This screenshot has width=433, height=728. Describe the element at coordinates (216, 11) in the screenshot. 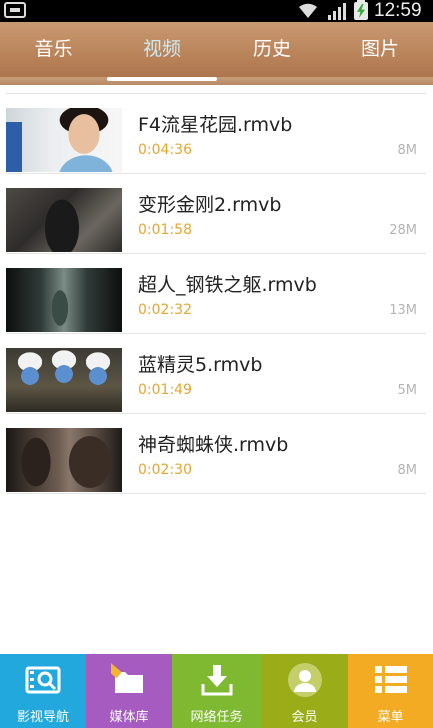

I see `status-bar: 12:59` at that location.